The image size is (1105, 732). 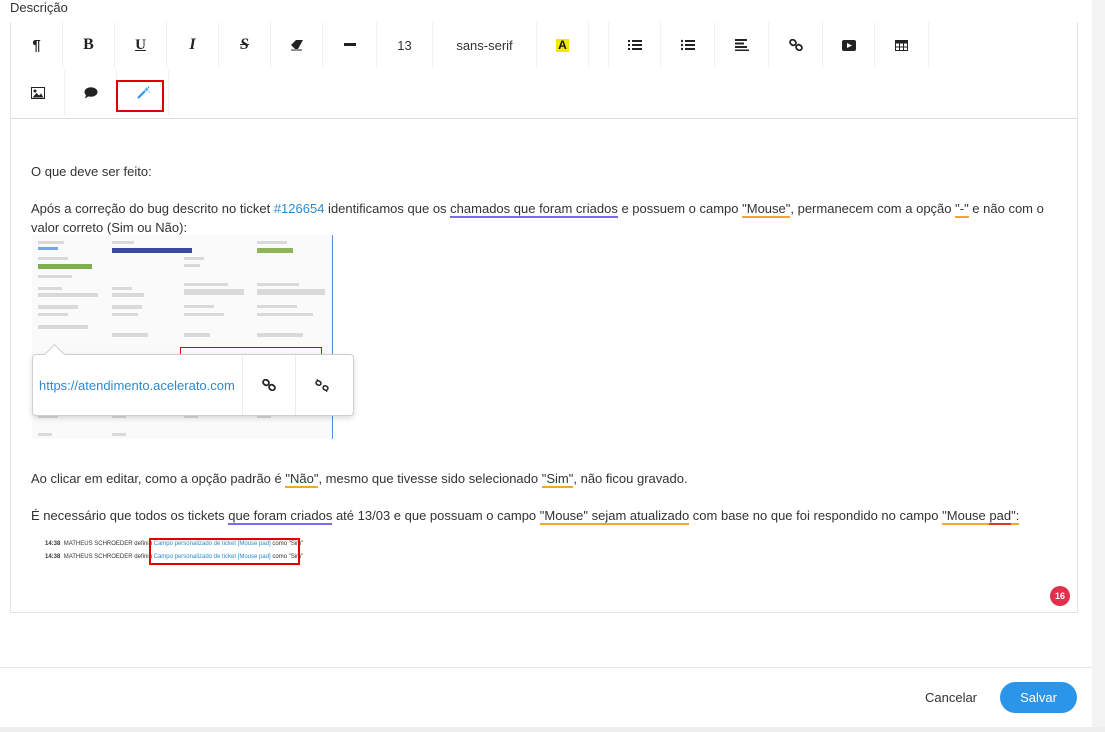 I want to click on popover-url-link: https://atendimento.acelerato.com, so click(x=137, y=385).